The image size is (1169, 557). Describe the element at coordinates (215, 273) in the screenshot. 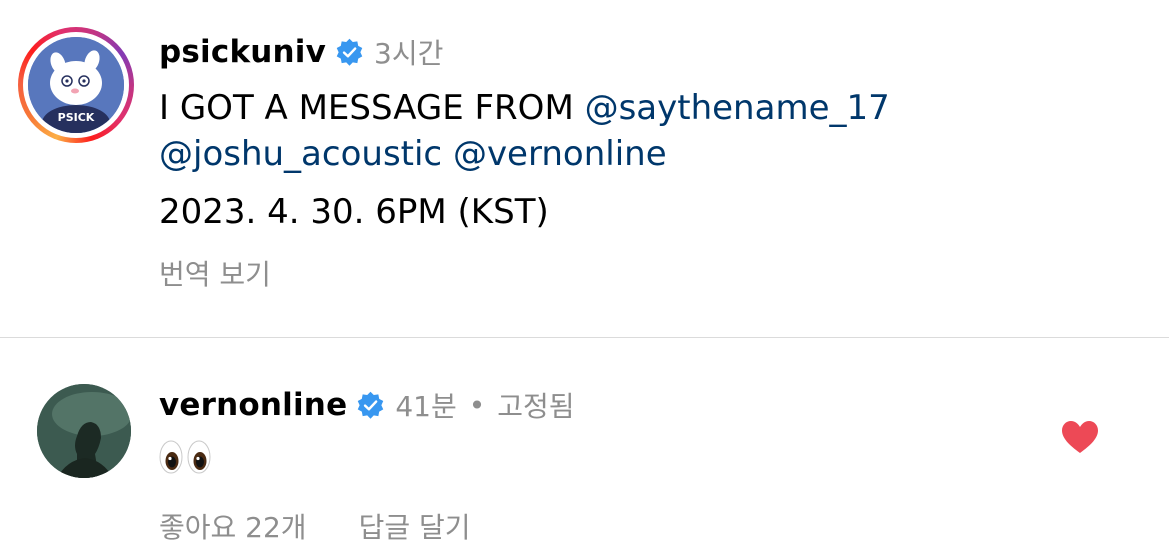

I see `see-translation-button: 번역 보기` at that location.